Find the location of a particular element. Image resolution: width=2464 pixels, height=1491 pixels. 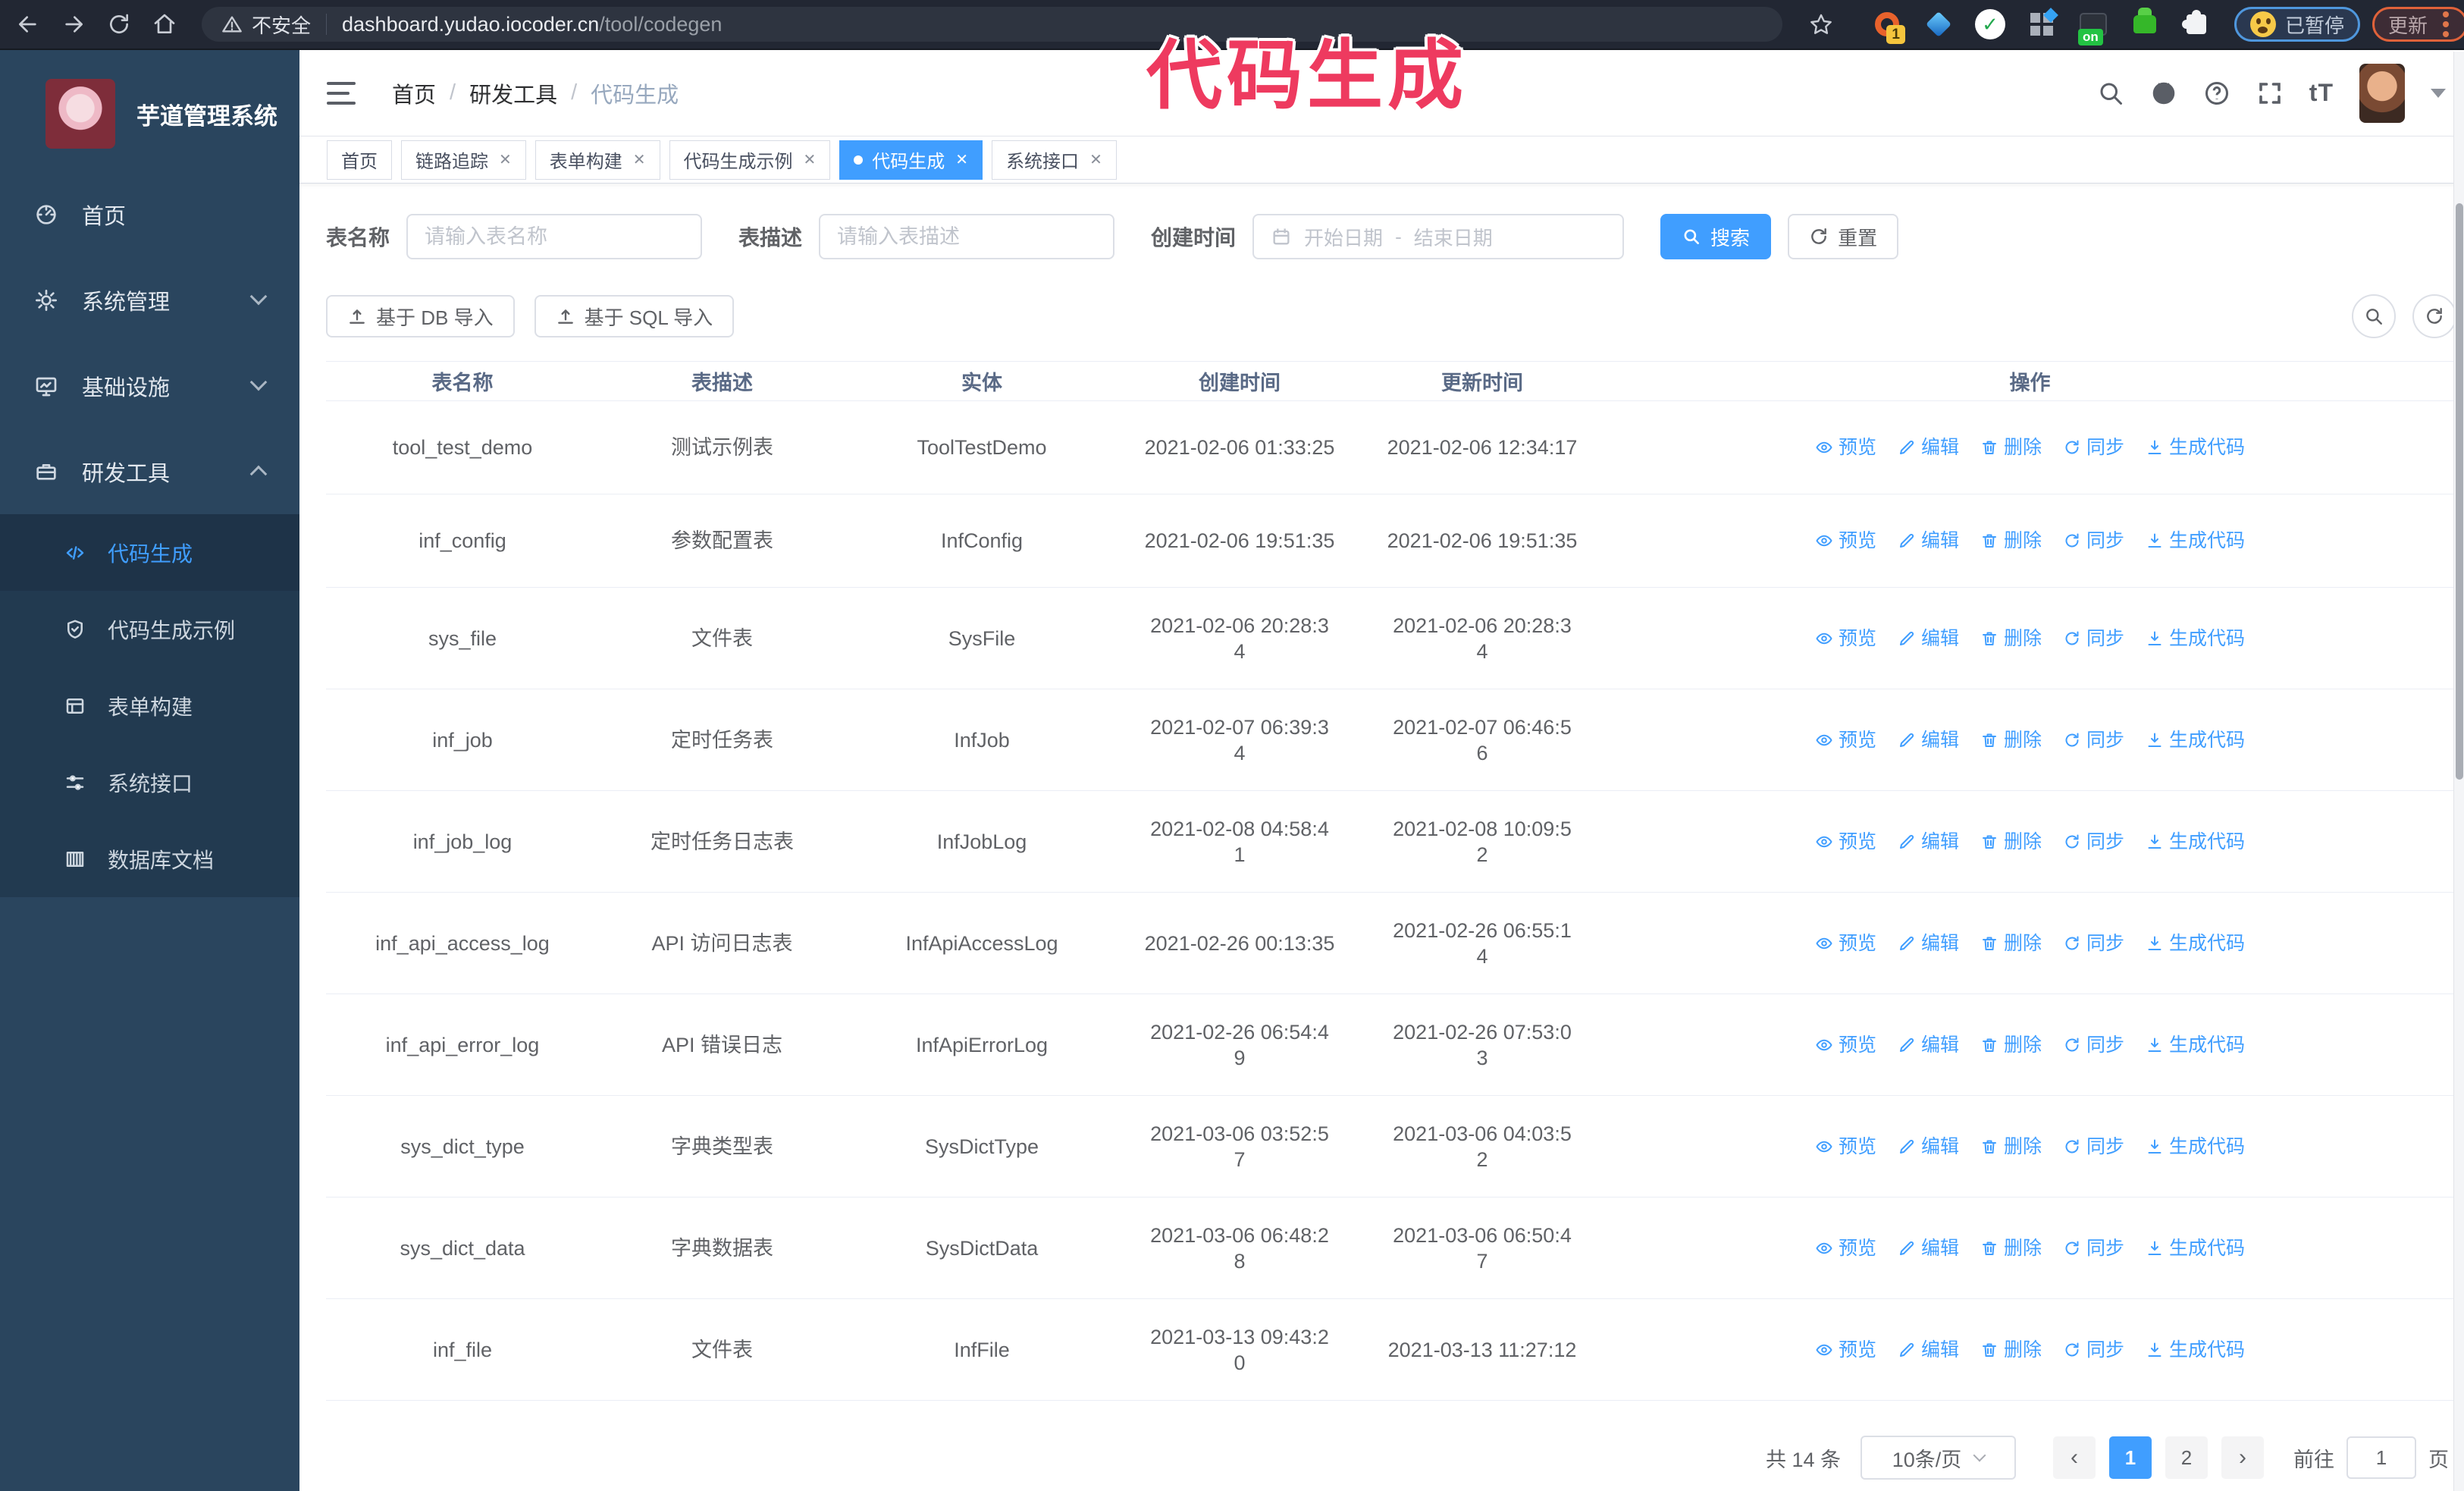

extension-grid-icon is located at coordinates (2042, 24).